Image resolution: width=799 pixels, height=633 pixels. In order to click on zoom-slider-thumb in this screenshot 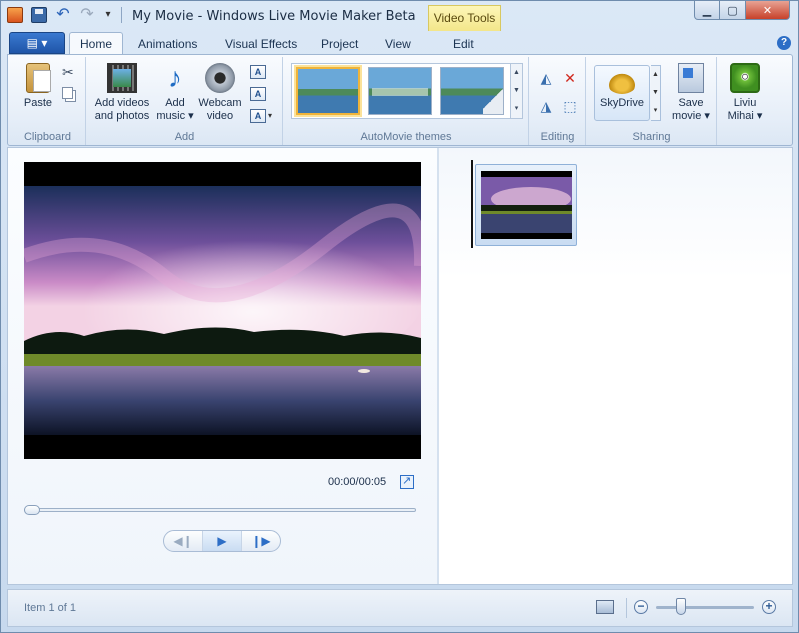, I will do `click(680, 606)`.